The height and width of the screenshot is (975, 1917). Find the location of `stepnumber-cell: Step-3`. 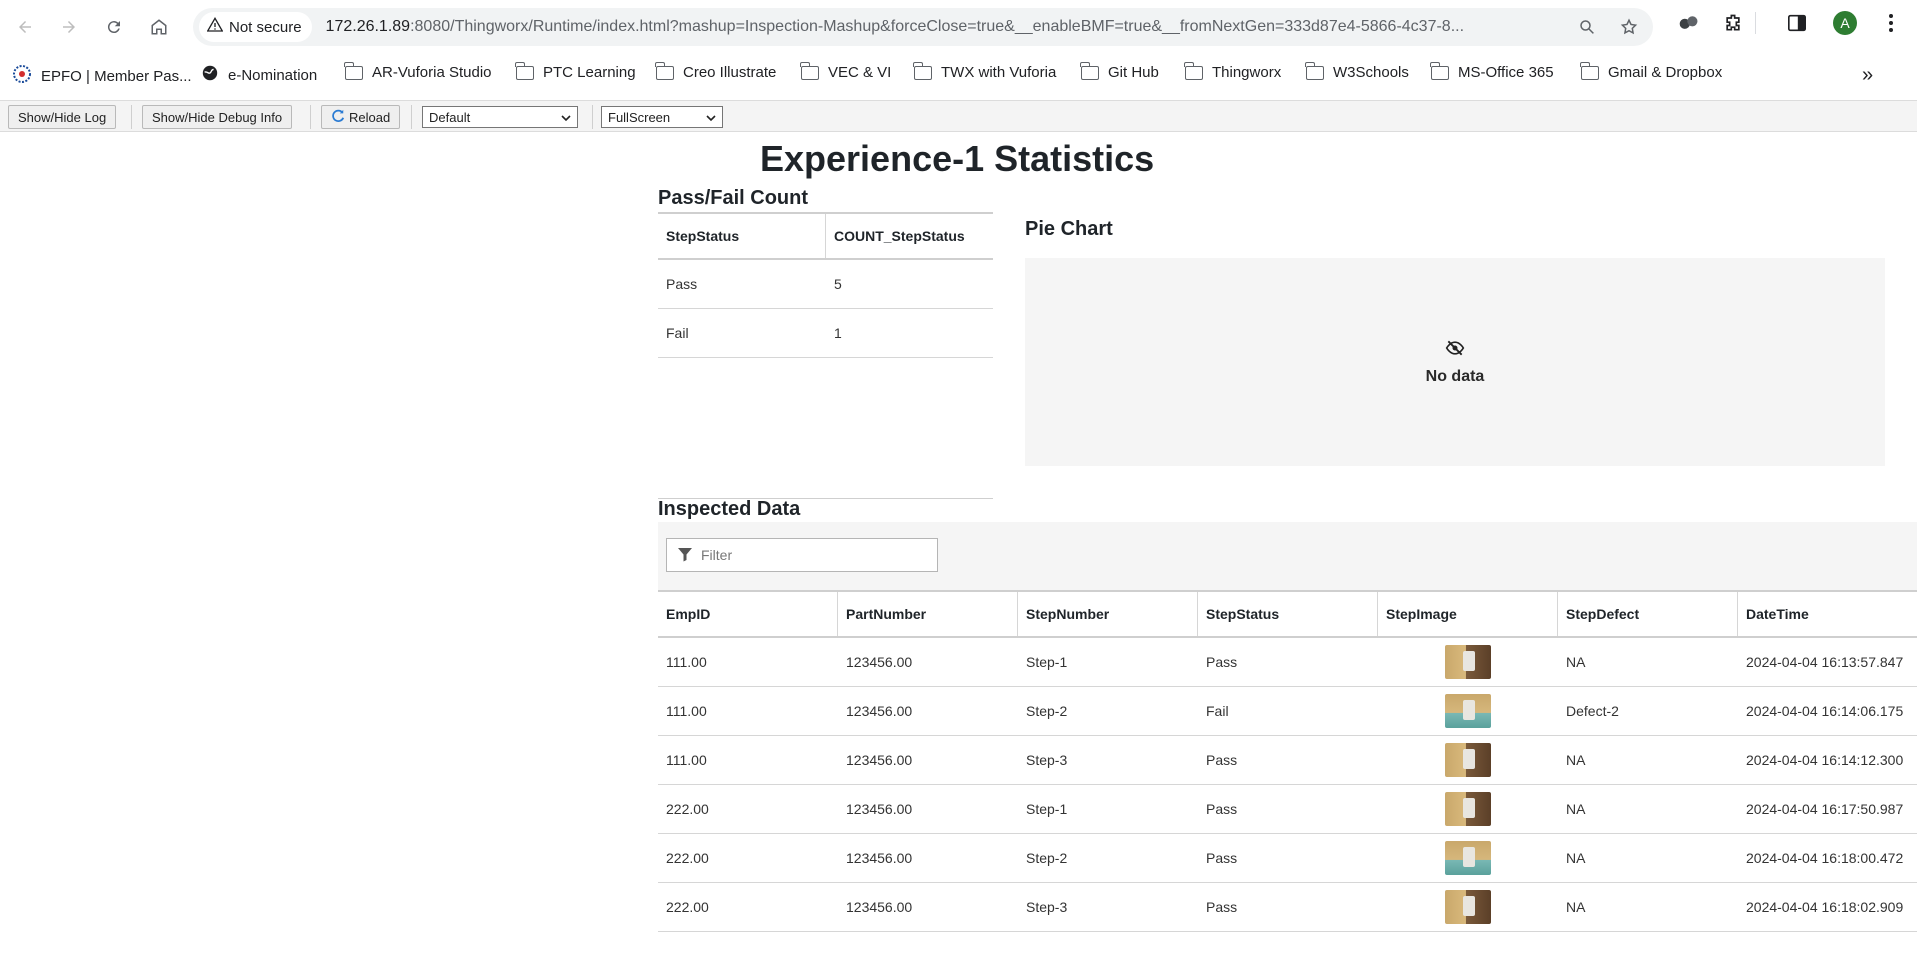

stepnumber-cell: Step-3 is located at coordinates (1047, 907).